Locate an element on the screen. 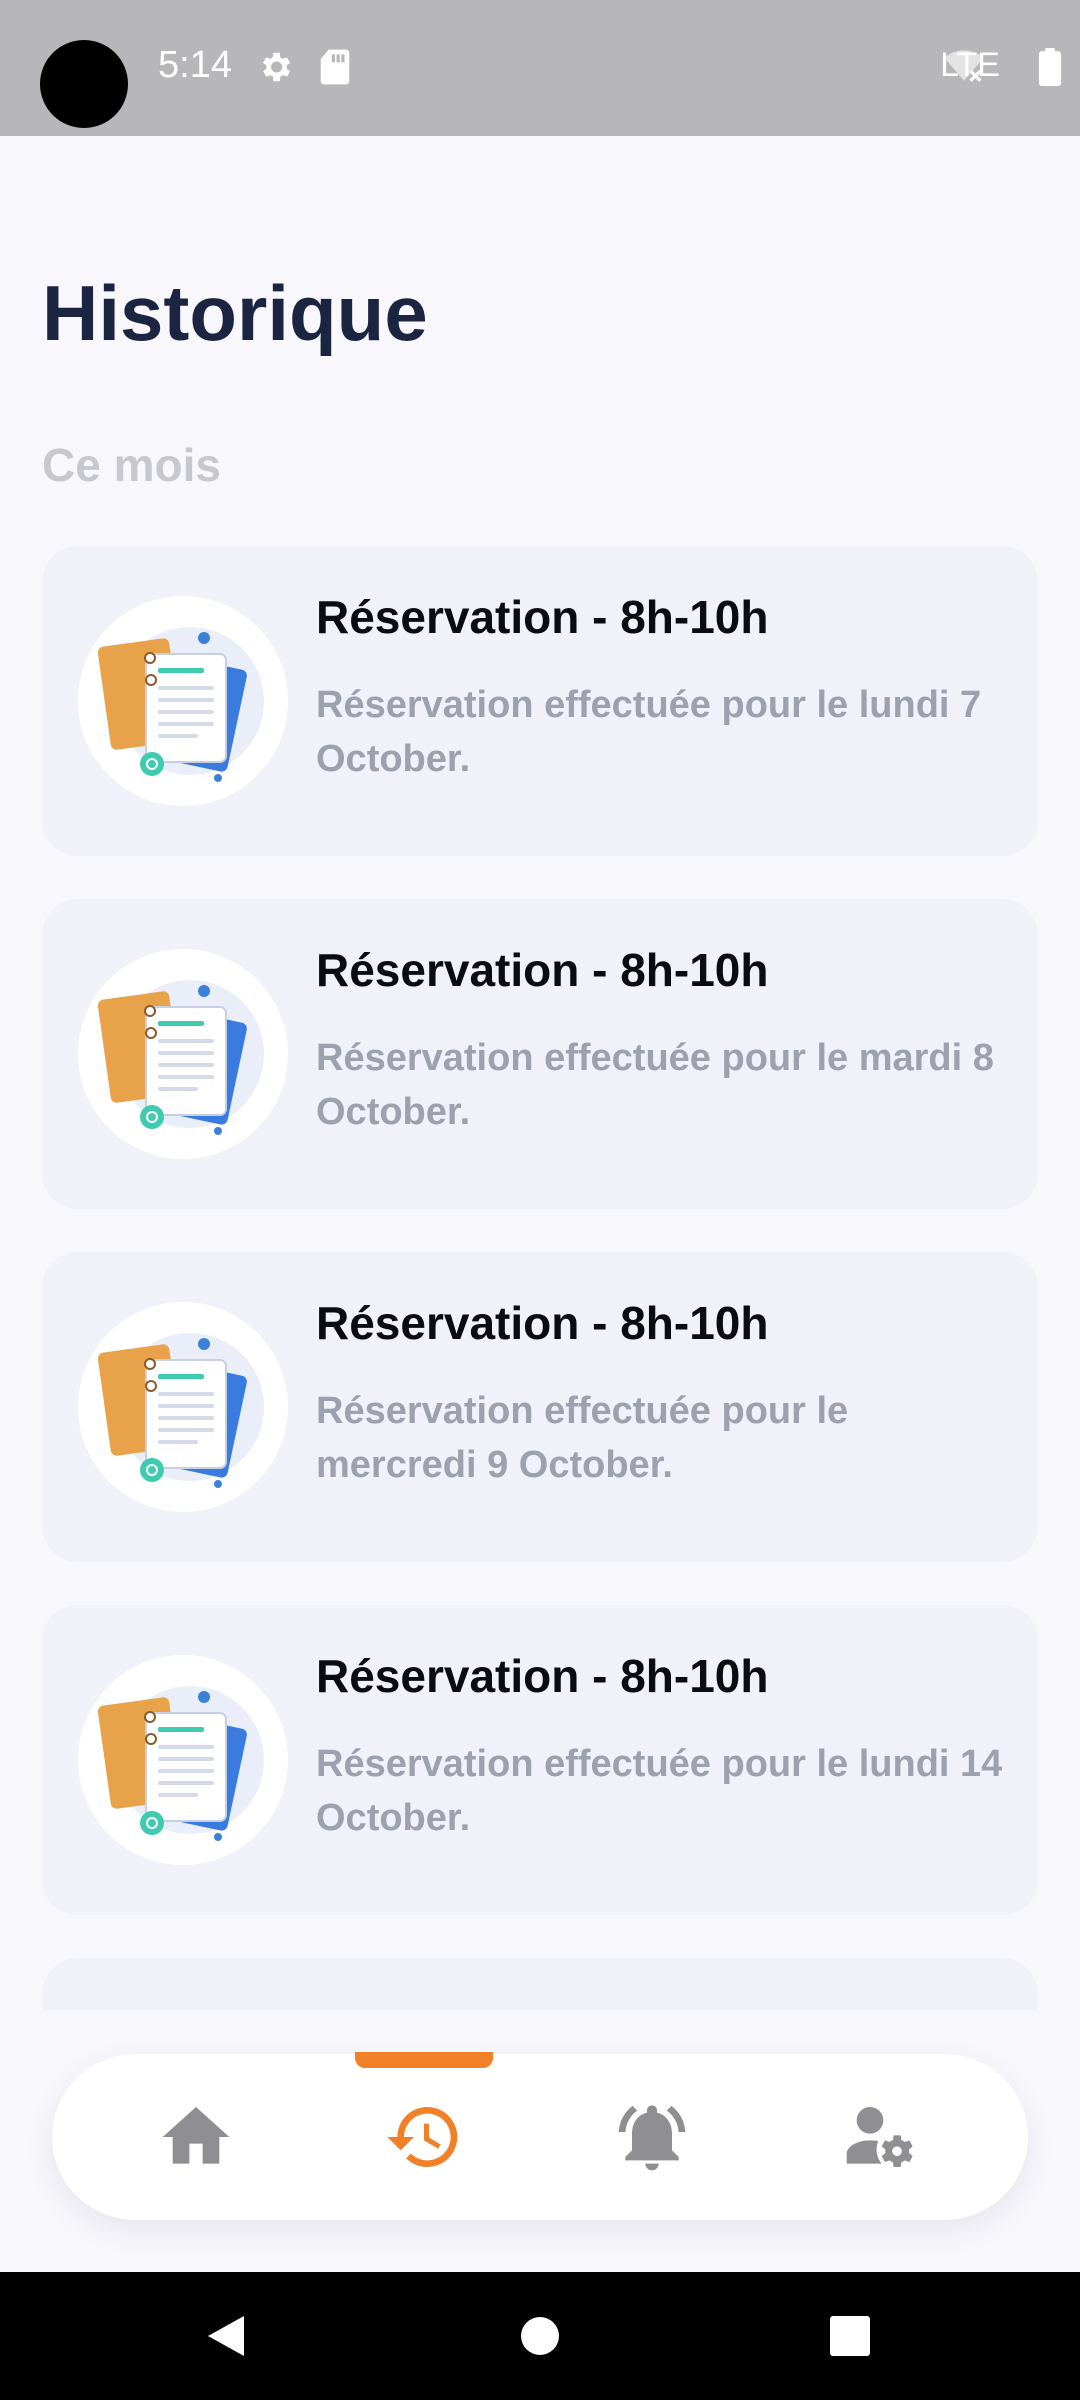 Image resolution: width=1080 pixels, height=2400 pixels. notifications-icon is located at coordinates (652, 2138).